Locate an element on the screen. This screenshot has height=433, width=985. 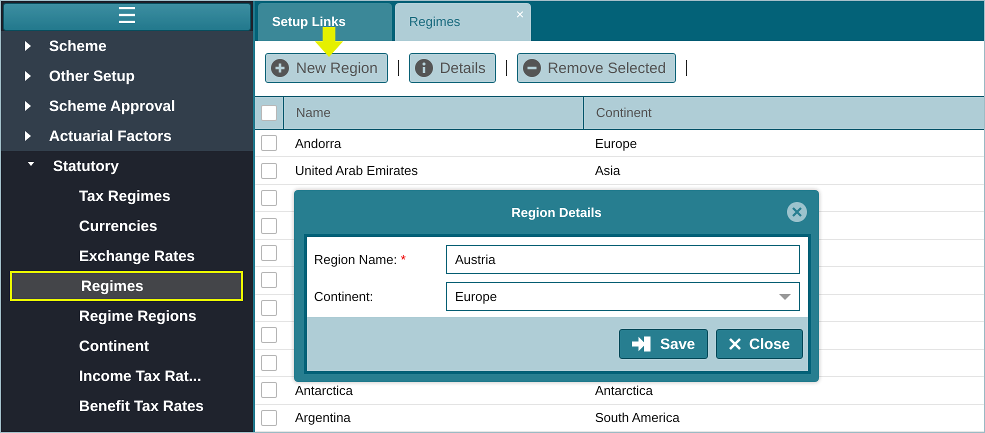
menu-button: ☰ is located at coordinates (127, 17).